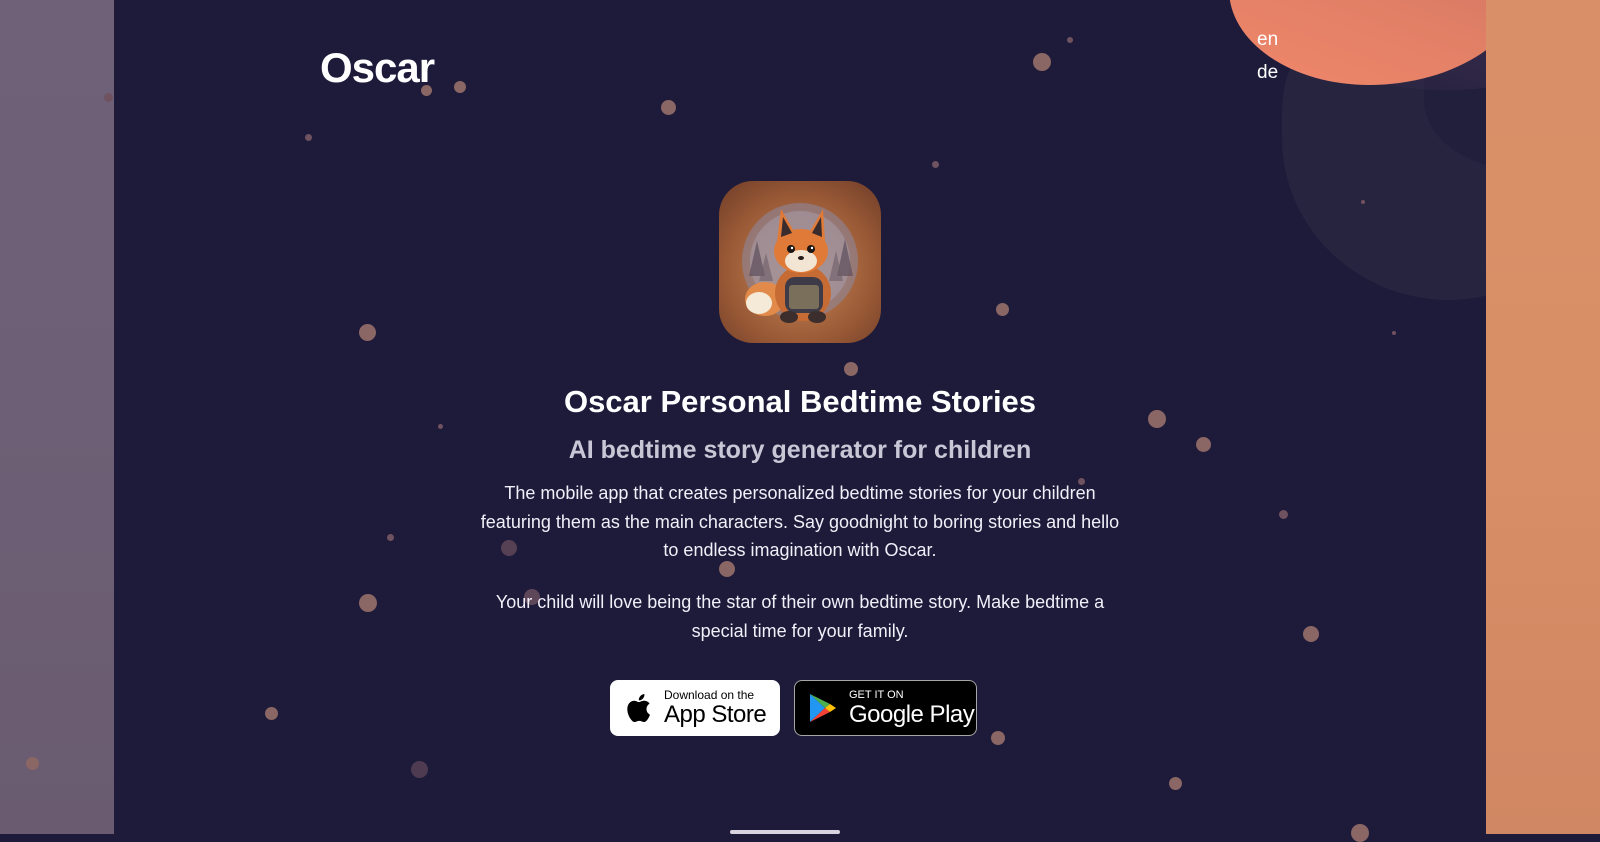 Image resolution: width=1600 pixels, height=842 pixels. I want to click on google-play-icon, so click(823, 708).